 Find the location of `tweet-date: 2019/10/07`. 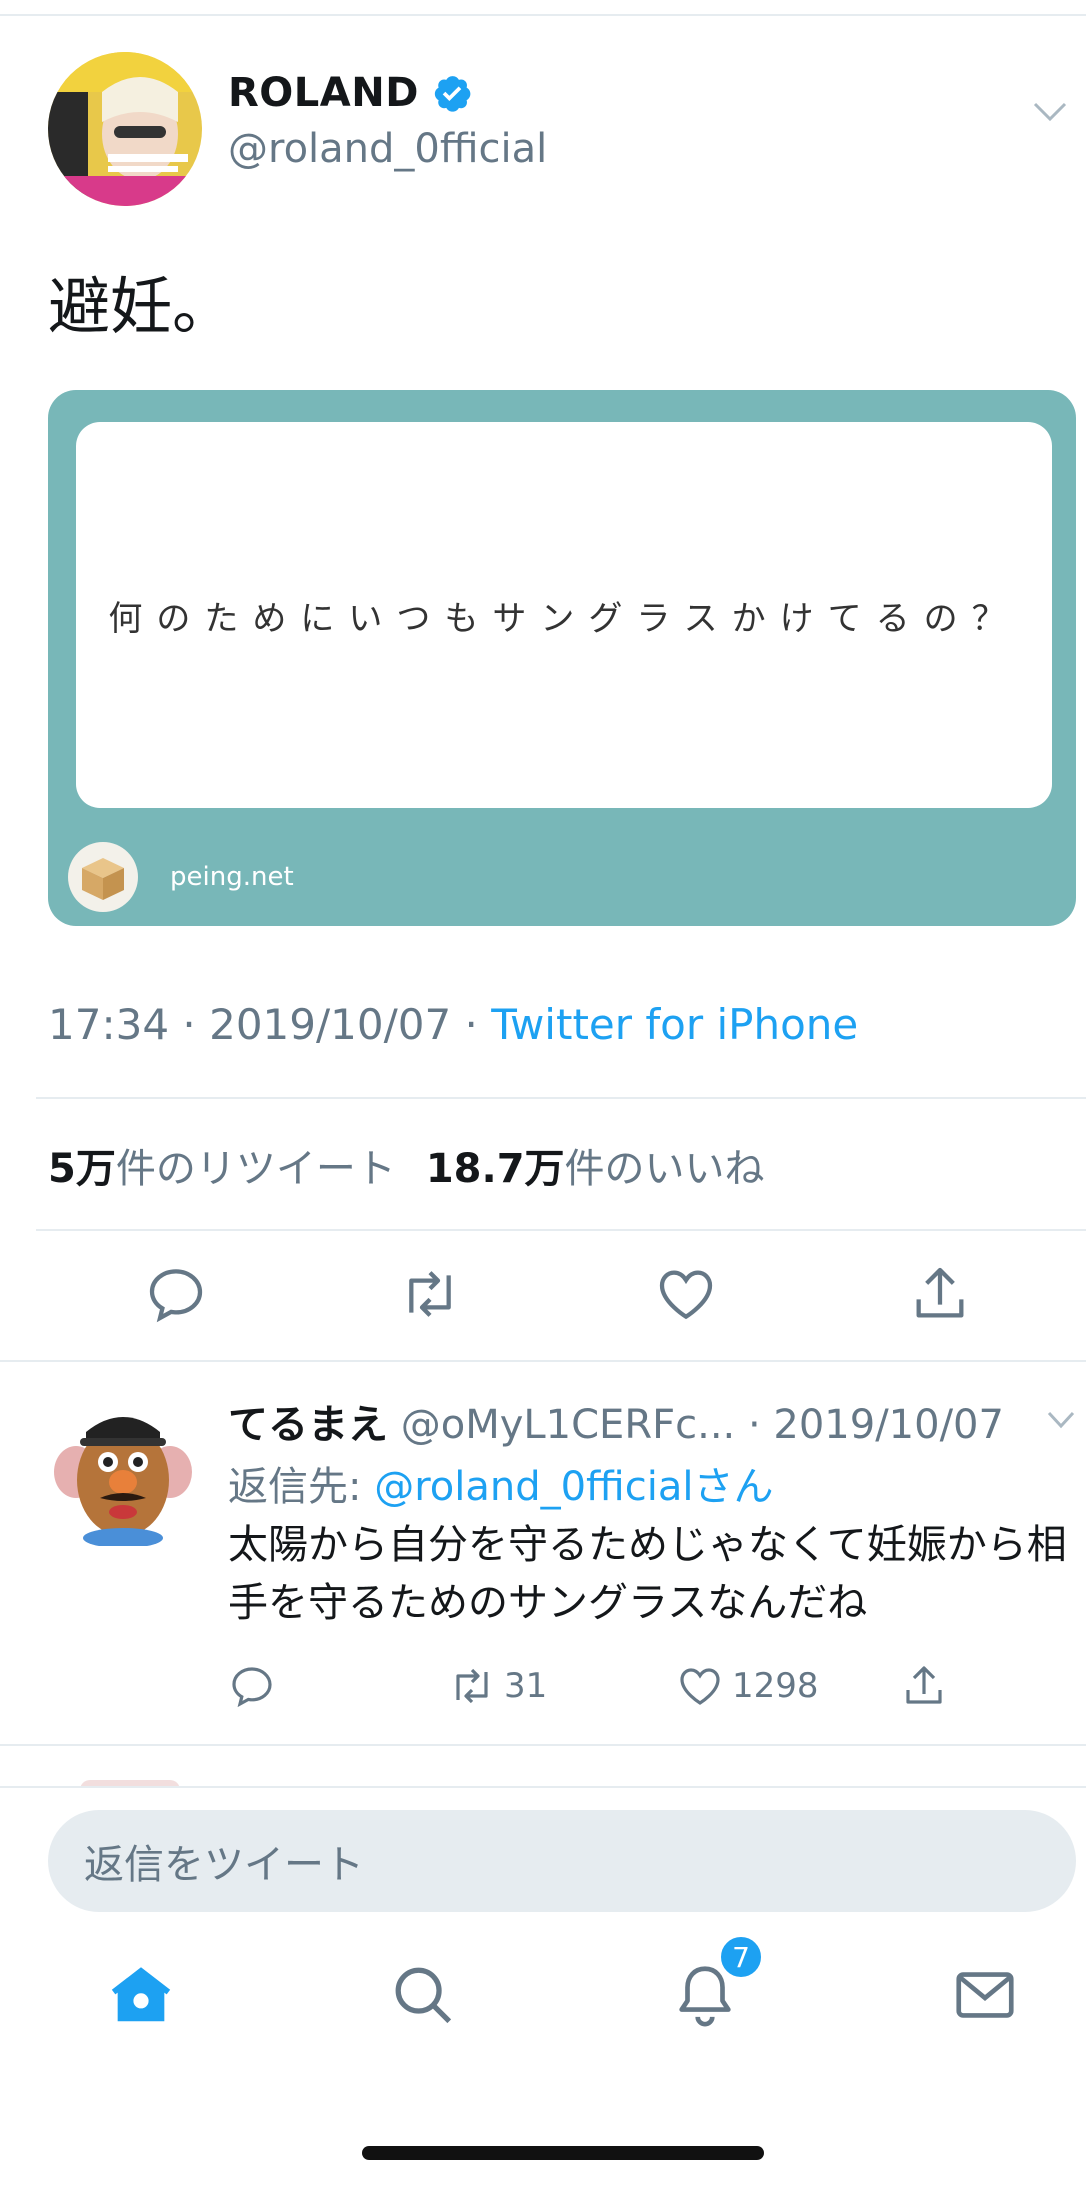

tweet-date: 2019/10/07 is located at coordinates (330, 1024).